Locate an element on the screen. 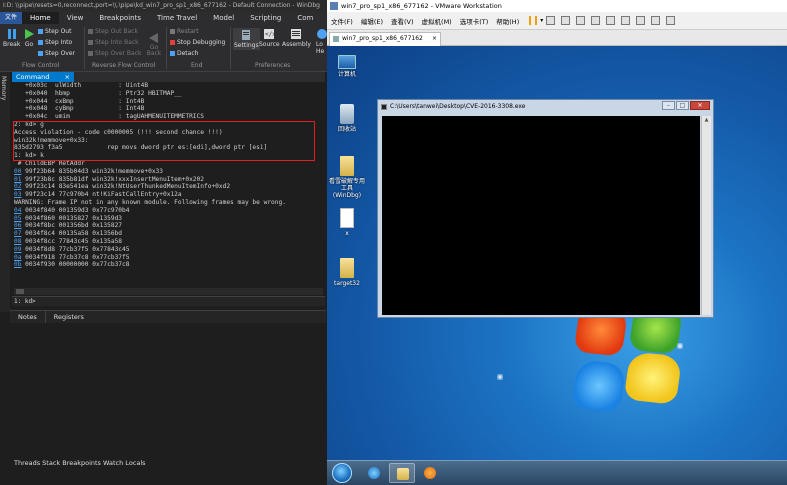 This screenshot has width=787, height=485. frame-link: 01 is located at coordinates (17, 179).